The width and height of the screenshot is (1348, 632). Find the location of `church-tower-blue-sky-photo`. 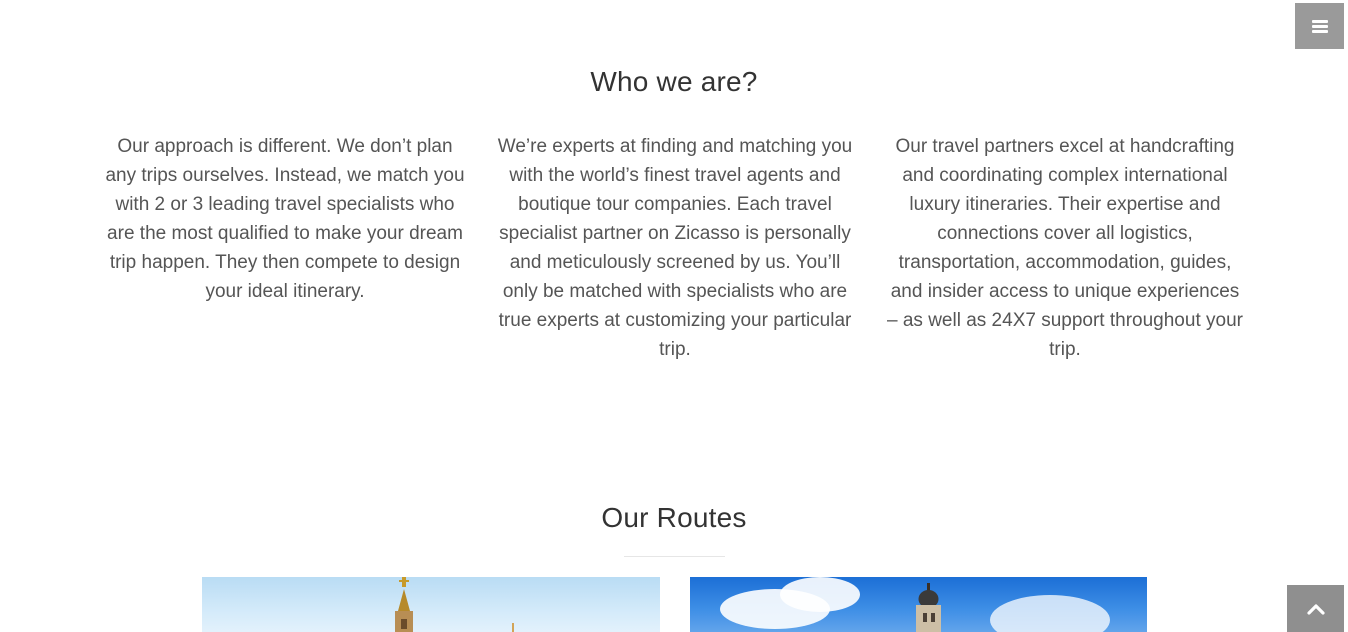

church-tower-blue-sky-photo is located at coordinates (928, 607).